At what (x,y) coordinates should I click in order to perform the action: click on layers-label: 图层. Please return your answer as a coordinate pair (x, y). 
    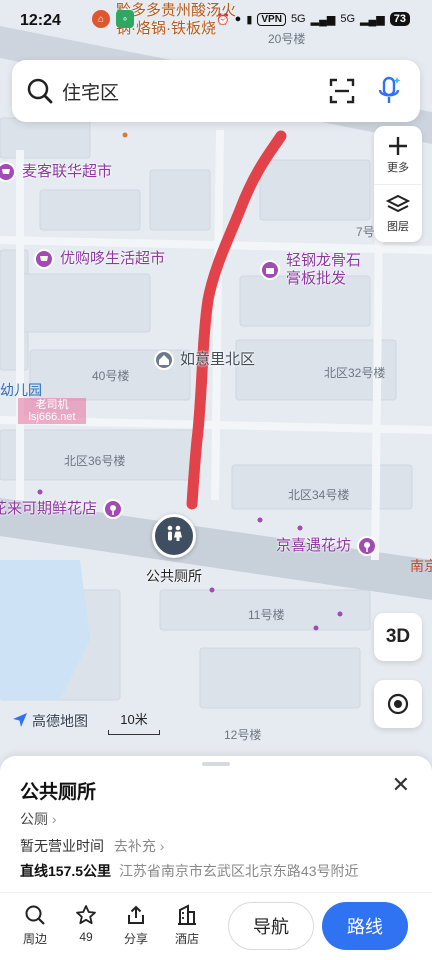
    Looking at the image, I should click on (398, 226).